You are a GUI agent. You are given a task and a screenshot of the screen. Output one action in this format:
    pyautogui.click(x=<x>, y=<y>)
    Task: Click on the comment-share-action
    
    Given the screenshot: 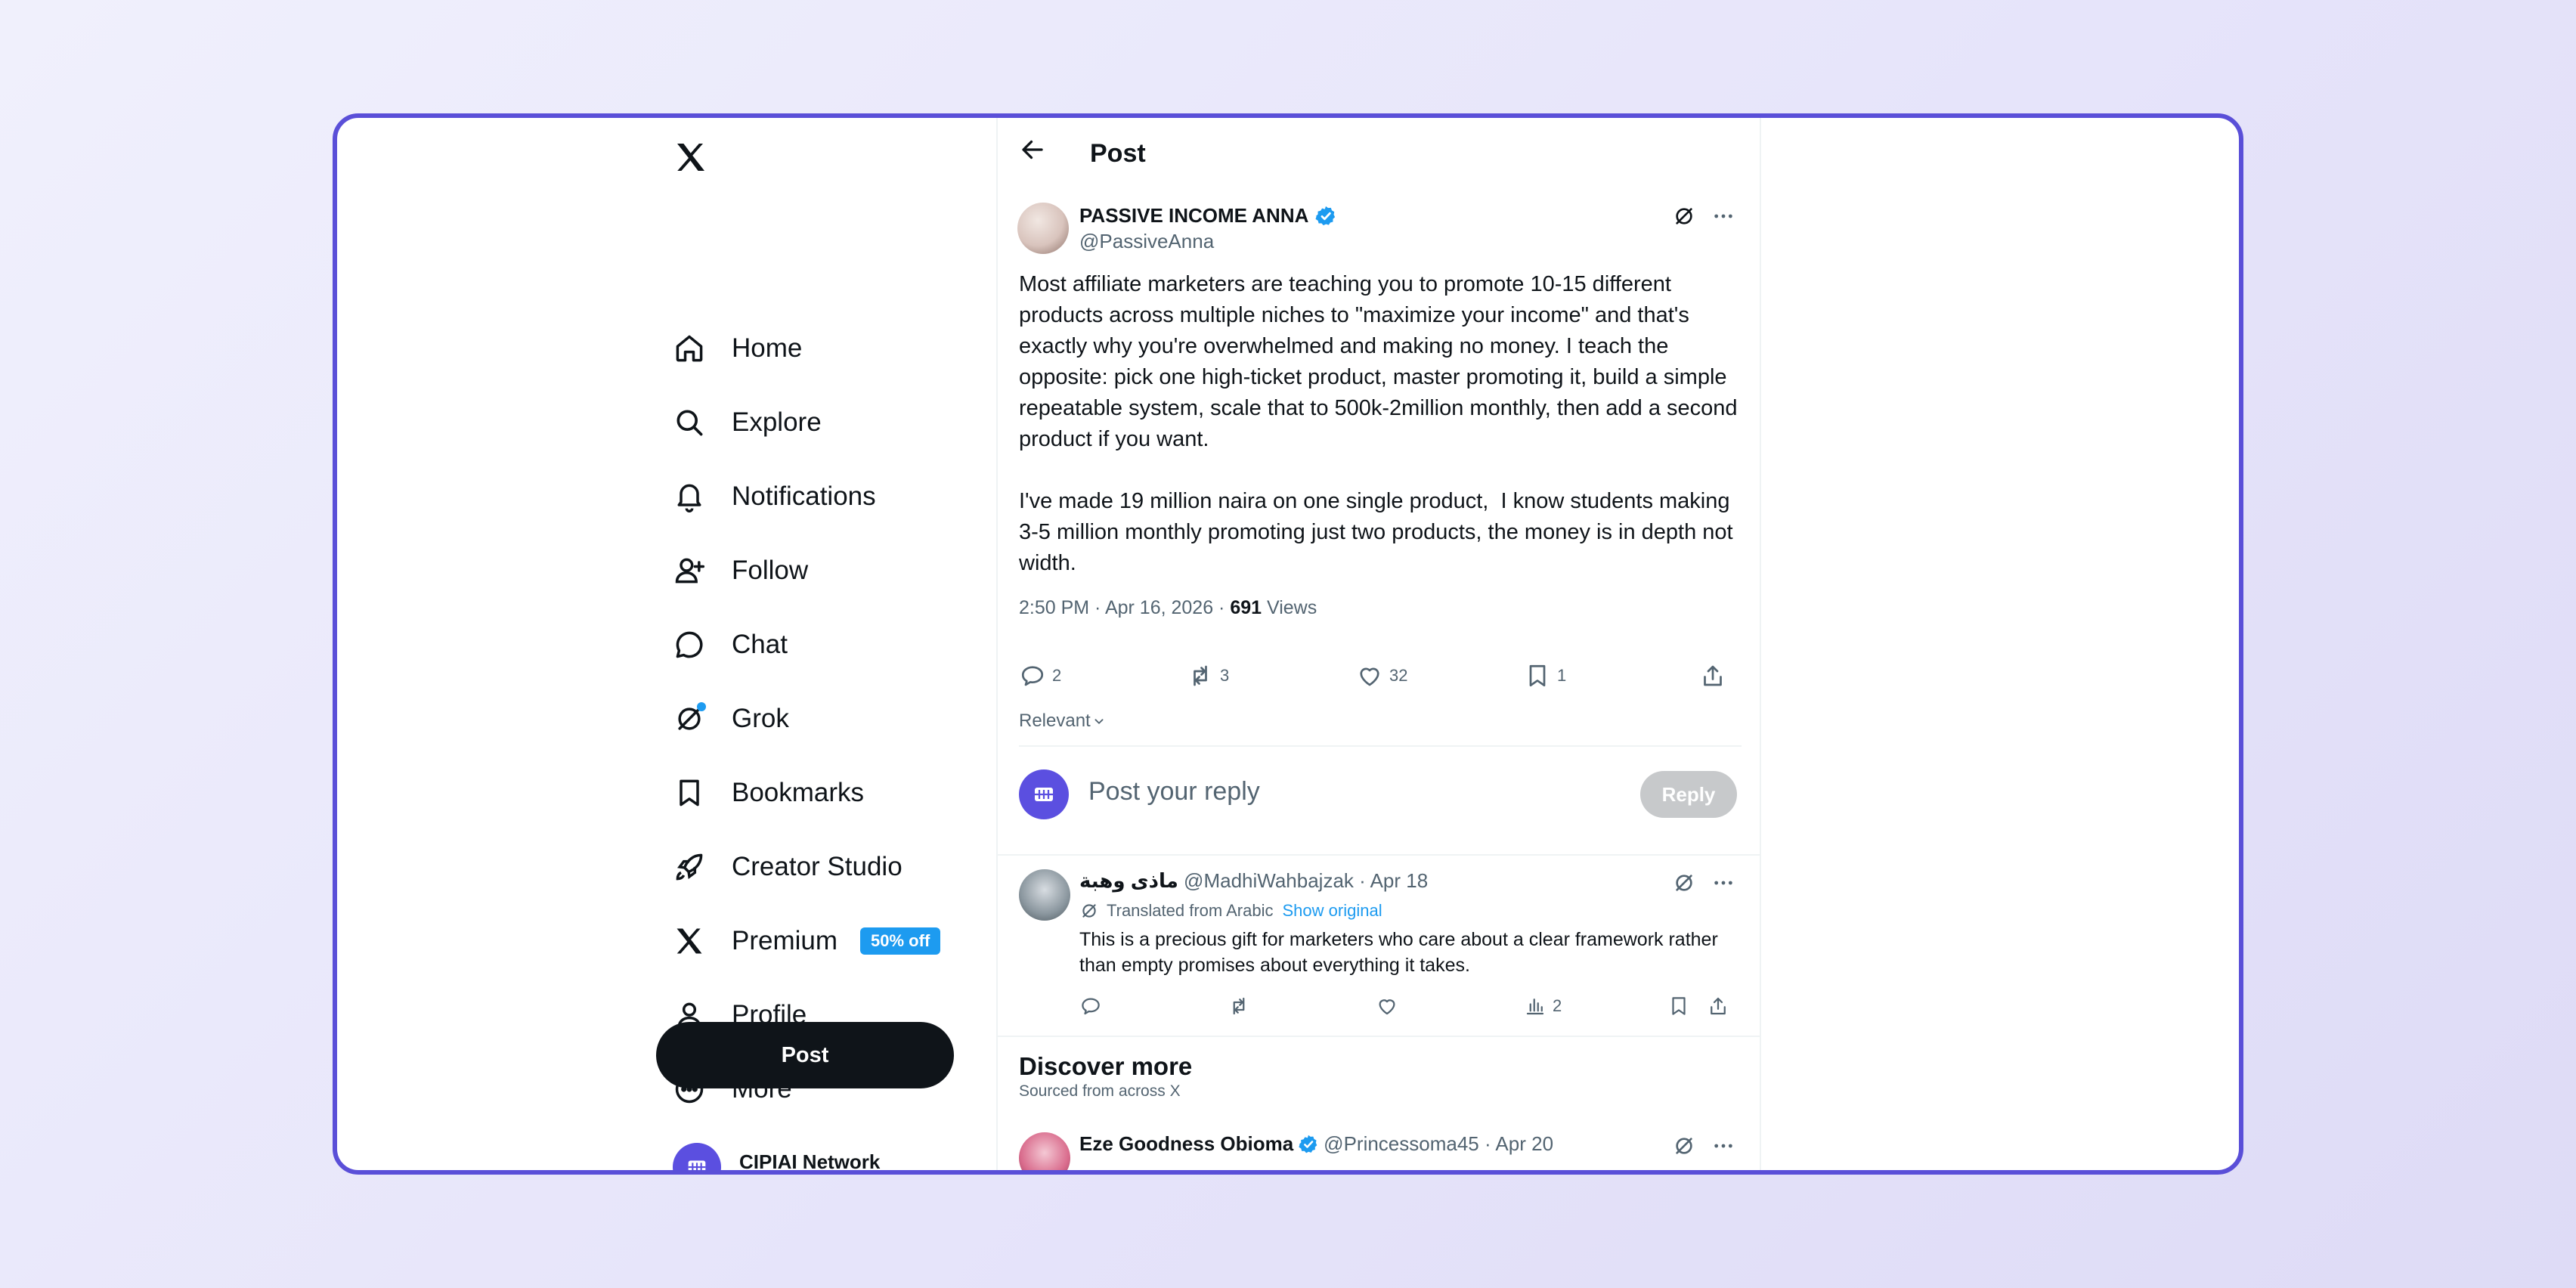 What is the action you would take?
    pyautogui.click(x=1721, y=1006)
    